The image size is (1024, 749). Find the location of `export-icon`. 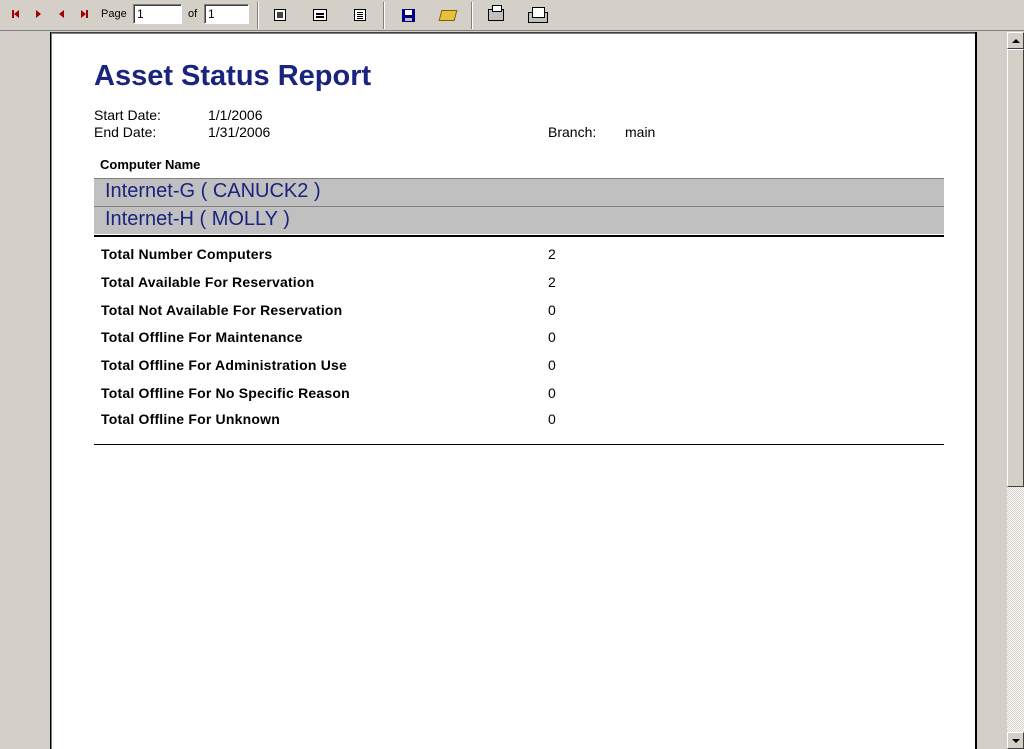

export-icon is located at coordinates (537, 15).